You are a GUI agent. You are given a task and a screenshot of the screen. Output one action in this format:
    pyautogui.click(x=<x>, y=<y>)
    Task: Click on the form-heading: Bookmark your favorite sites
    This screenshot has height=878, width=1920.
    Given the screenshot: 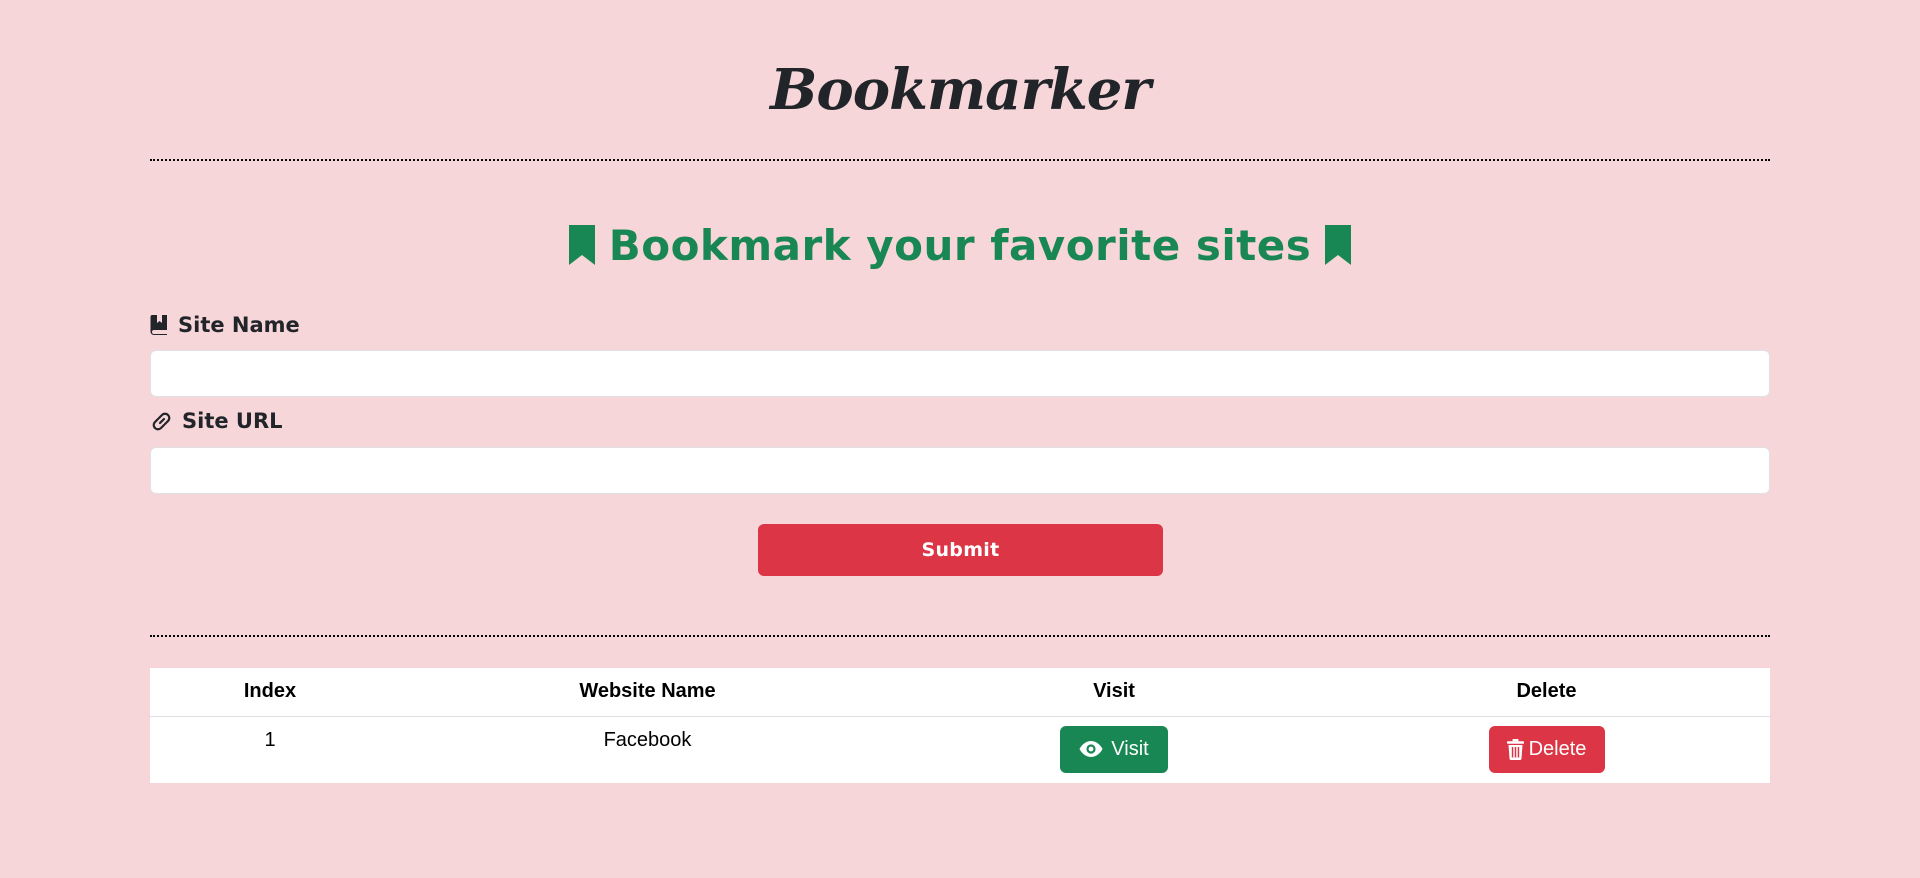 What is the action you would take?
    pyautogui.click(x=960, y=246)
    